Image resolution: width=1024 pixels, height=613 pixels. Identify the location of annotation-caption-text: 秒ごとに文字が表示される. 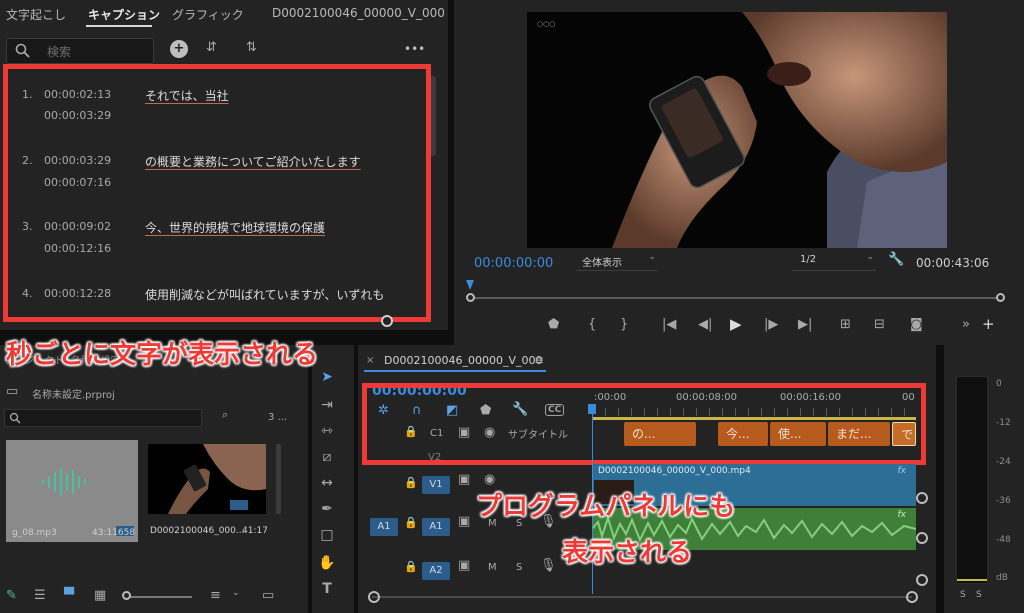
(162, 355).